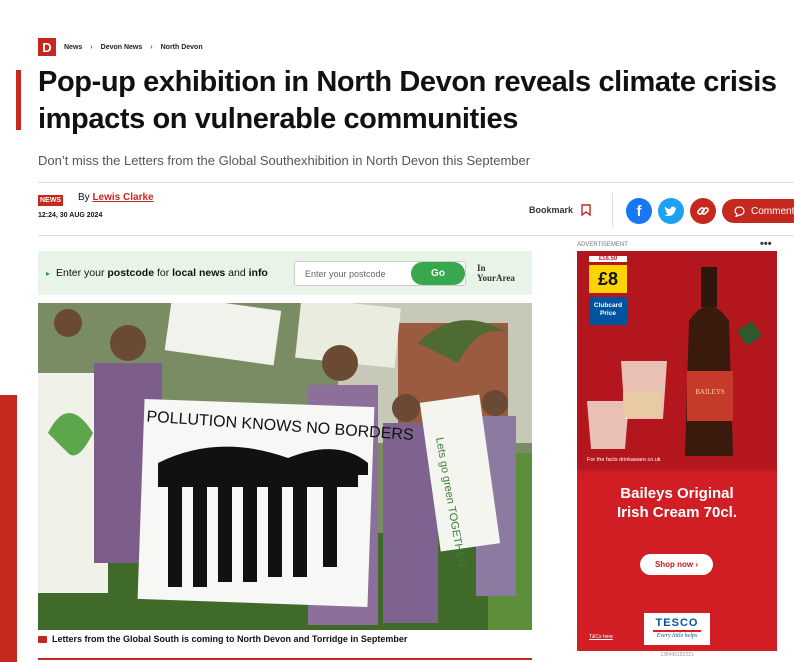  I want to click on breadcrumb: D News › Devon News › North Devon, so click(120, 47).